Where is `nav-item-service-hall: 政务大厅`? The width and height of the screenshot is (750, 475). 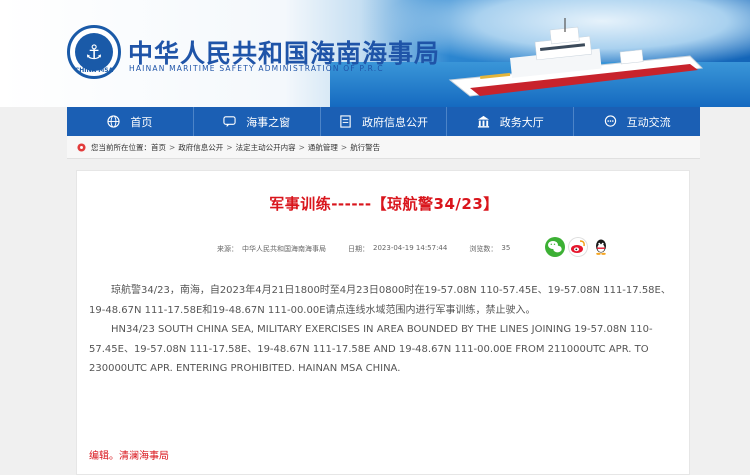 nav-item-service-hall: 政务大厅 is located at coordinates (511, 121).